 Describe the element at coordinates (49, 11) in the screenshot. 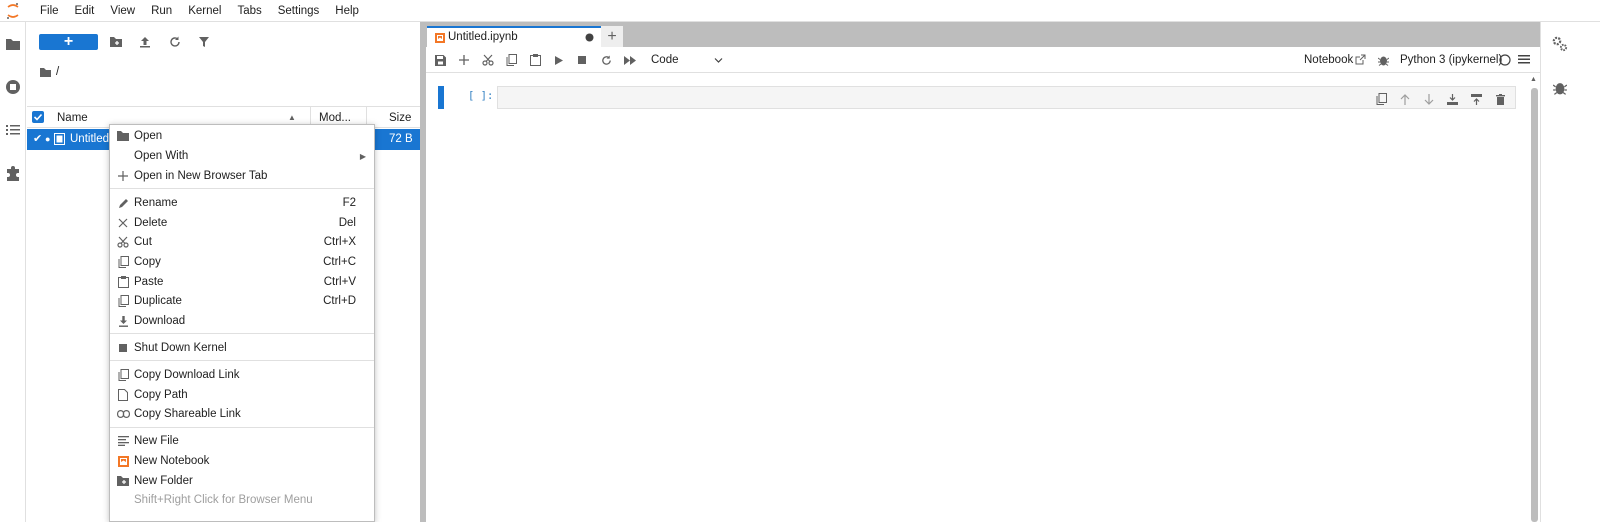

I see `menu-file: File` at that location.